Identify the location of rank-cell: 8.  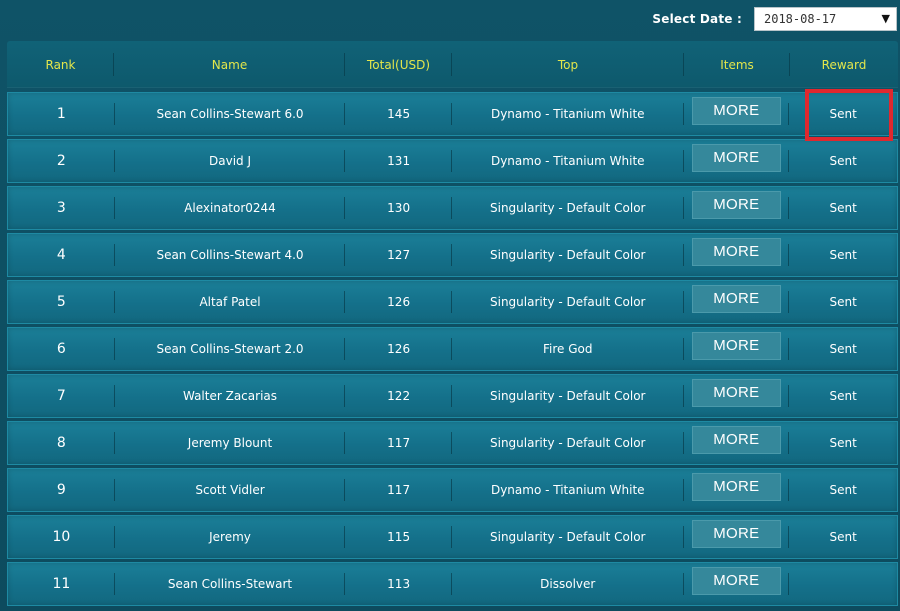
(61, 443).